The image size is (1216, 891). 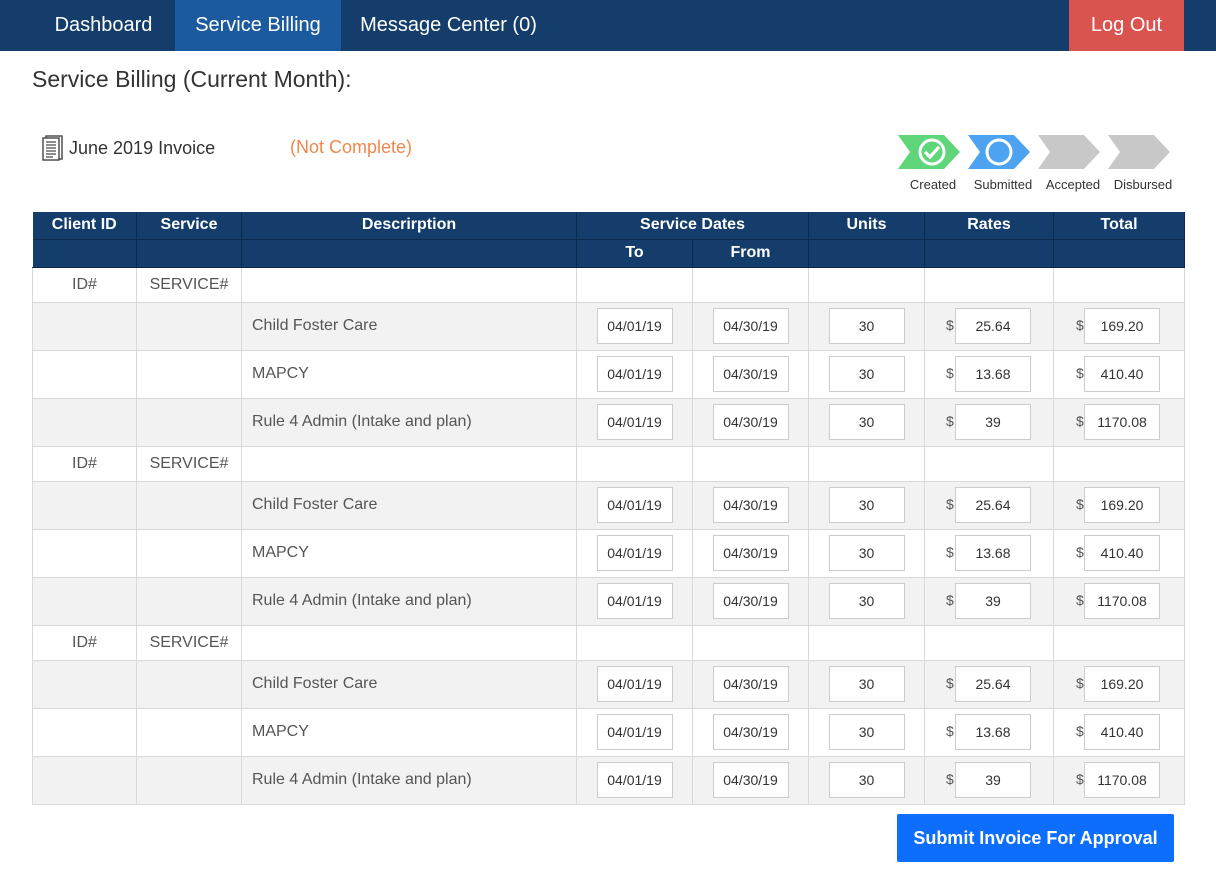 I want to click on total-cell: $1170.08, so click(x=1119, y=422).